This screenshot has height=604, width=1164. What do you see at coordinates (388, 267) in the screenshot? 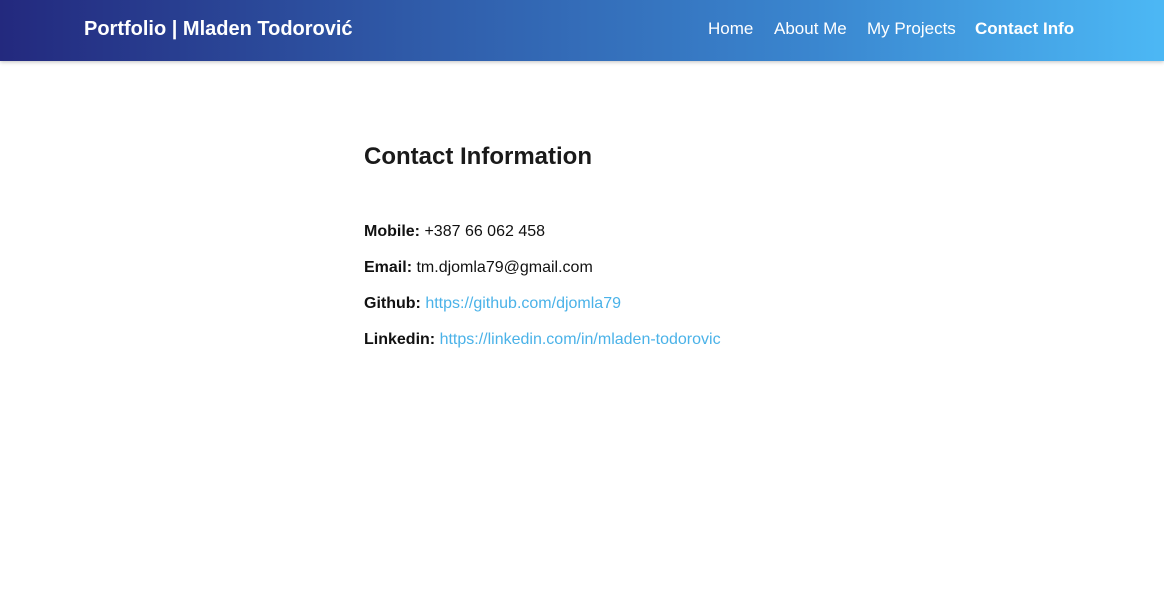
I see `email-label: Email:` at bounding box center [388, 267].